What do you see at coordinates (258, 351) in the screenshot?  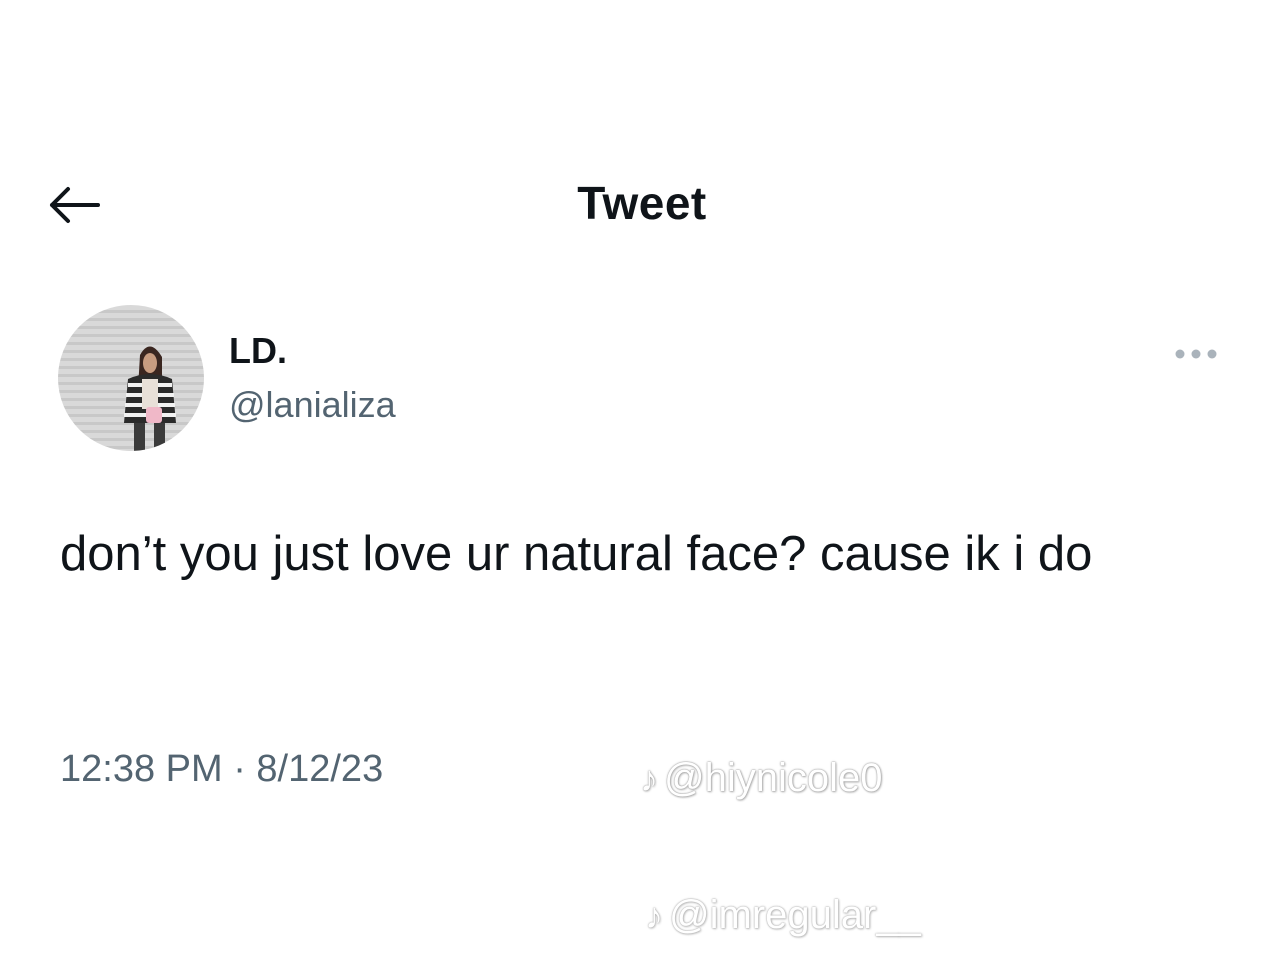 I see `author-name: LD.` at bounding box center [258, 351].